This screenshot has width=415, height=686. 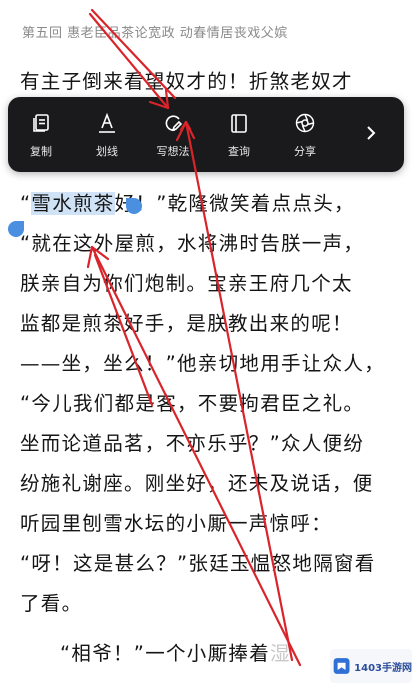 What do you see at coordinates (107, 123) in the screenshot?
I see `underline-icon` at bounding box center [107, 123].